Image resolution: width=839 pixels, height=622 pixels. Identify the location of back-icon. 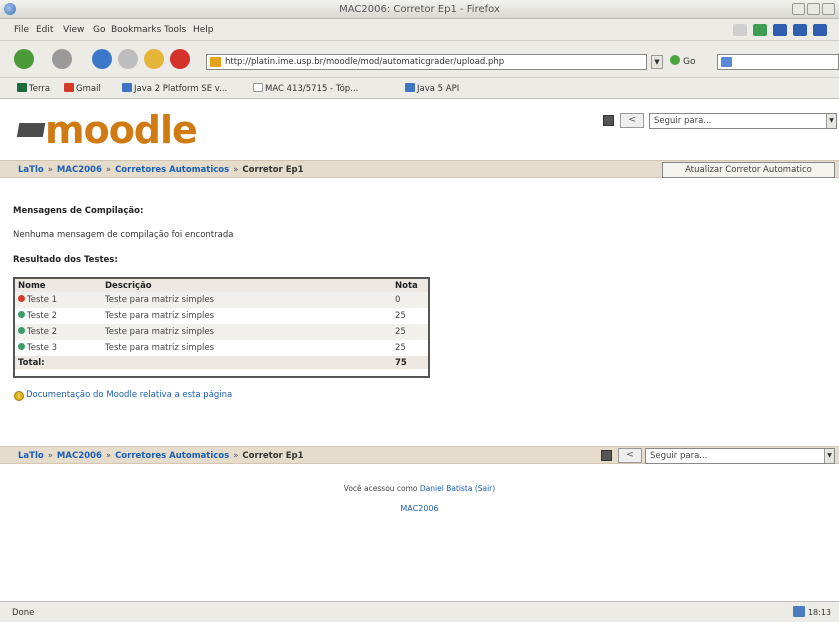
(24, 59).